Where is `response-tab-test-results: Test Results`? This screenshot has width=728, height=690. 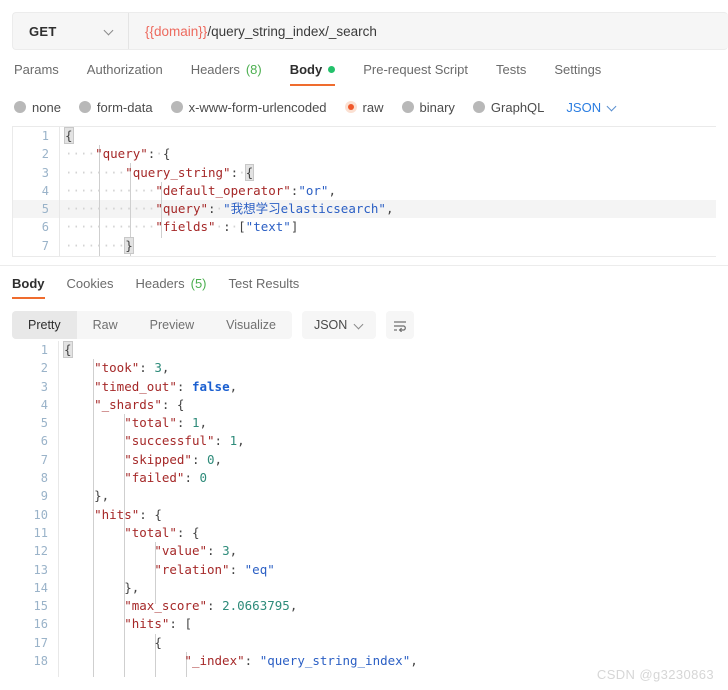
response-tab-test-results: Test Results is located at coordinates (264, 287).